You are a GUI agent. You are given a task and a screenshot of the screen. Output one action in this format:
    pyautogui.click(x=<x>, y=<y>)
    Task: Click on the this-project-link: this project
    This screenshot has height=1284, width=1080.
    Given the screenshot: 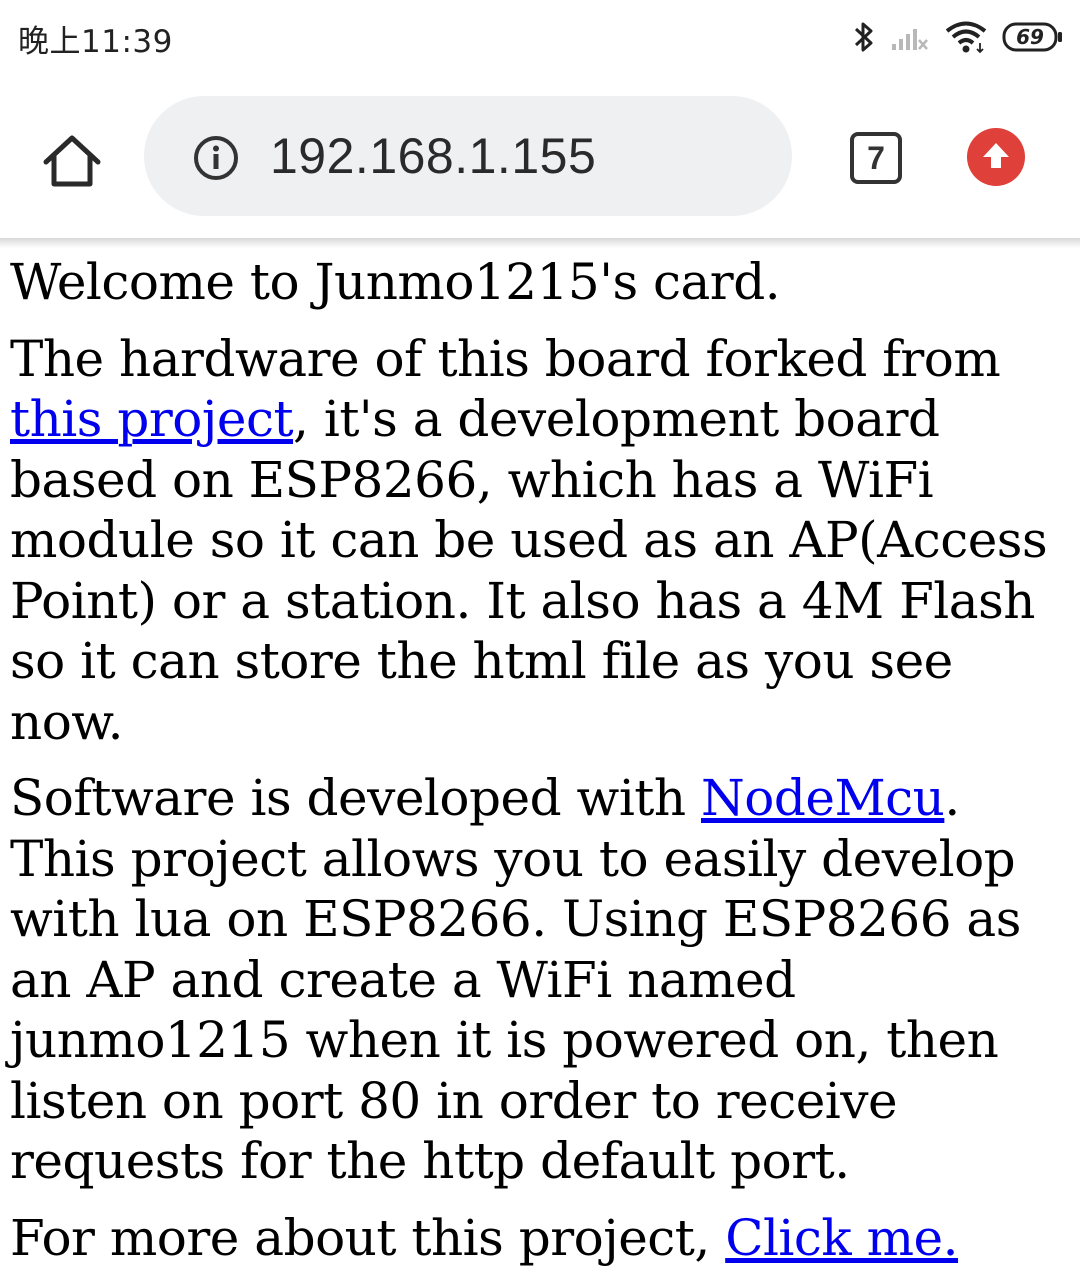 What is the action you would take?
    pyautogui.click(x=152, y=419)
    